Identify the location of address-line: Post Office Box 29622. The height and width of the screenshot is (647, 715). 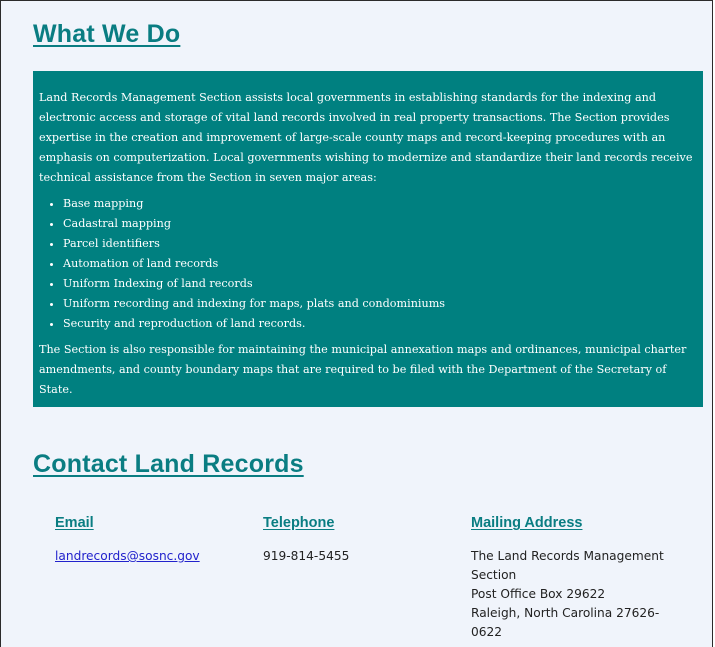
(538, 594).